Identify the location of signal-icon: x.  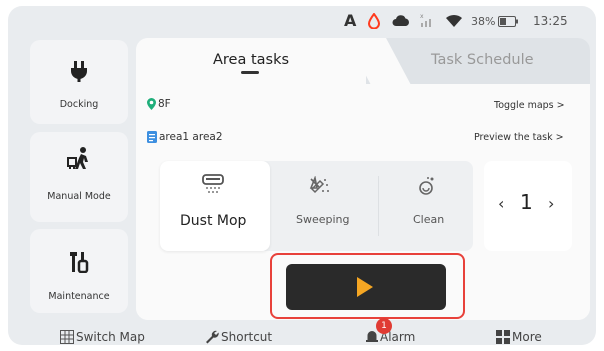
(425, 20).